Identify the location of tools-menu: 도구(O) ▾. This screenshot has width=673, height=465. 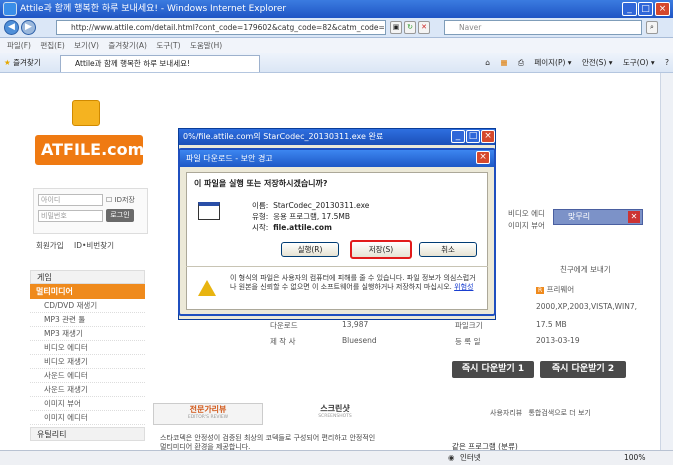
(639, 62).